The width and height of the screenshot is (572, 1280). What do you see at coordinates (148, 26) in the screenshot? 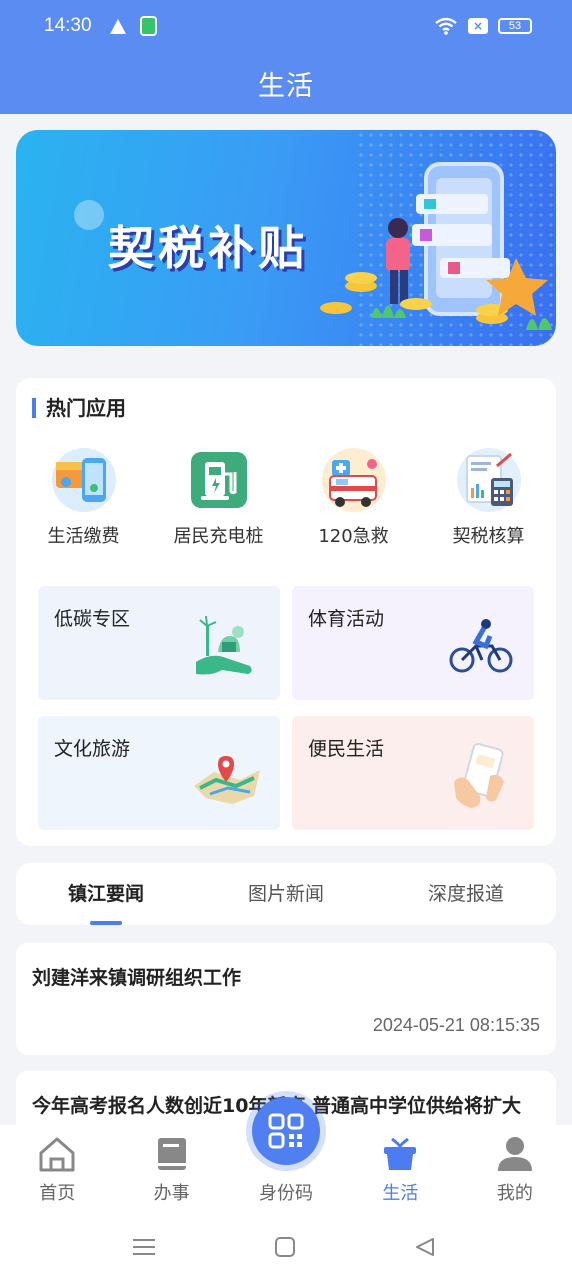
I see `notification-app-icon` at bounding box center [148, 26].